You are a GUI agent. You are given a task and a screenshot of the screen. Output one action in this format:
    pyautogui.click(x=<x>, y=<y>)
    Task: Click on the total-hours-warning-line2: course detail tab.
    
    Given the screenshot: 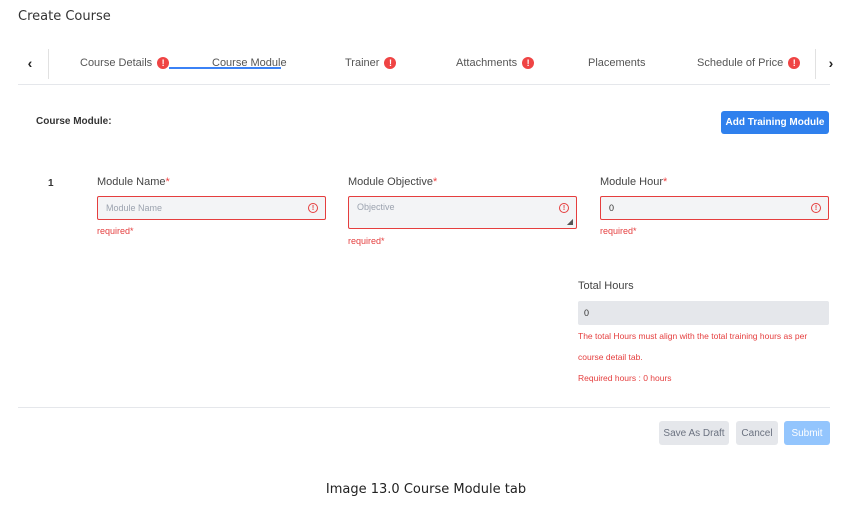 What is the action you would take?
    pyautogui.click(x=610, y=357)
    